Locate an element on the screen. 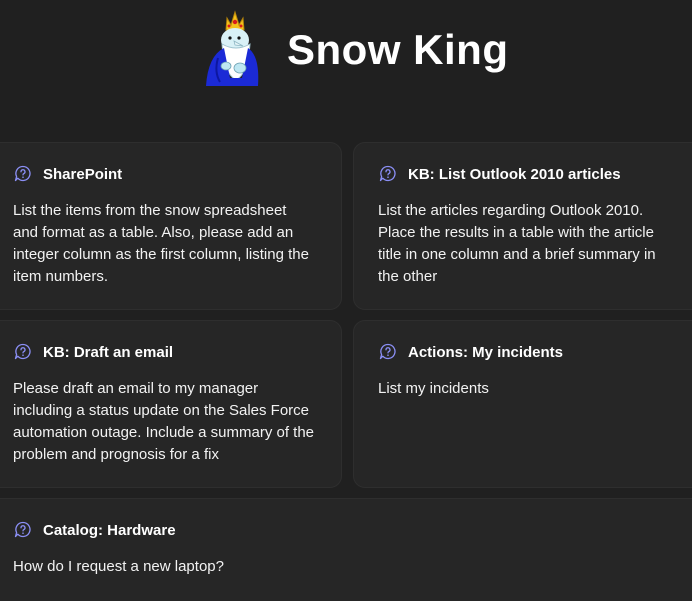 Image resolution: width=692 pixels, height=601 pixels. card-header: Actions: My incidents is located at coordinates (470, 352).